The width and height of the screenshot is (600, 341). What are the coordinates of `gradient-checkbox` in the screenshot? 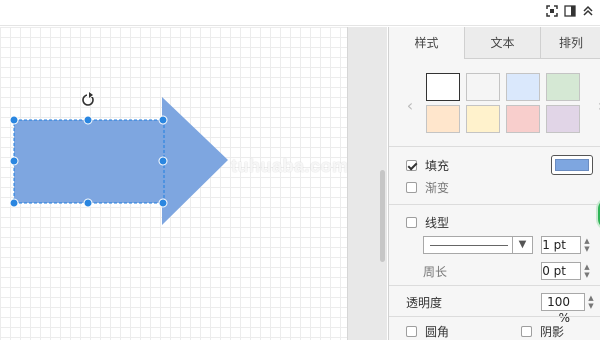 It's located at (411, 187).